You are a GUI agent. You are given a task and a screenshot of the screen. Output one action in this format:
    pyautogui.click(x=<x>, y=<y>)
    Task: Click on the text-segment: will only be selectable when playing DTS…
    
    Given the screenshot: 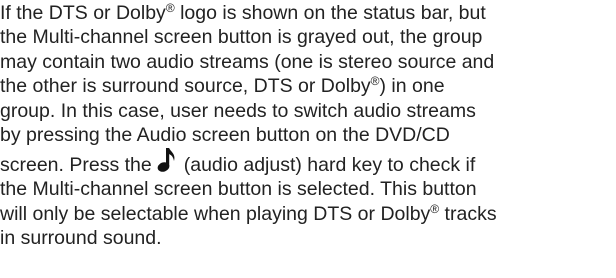 What is the action you would take?
    pyautogui.click(x=215, y=213)
    